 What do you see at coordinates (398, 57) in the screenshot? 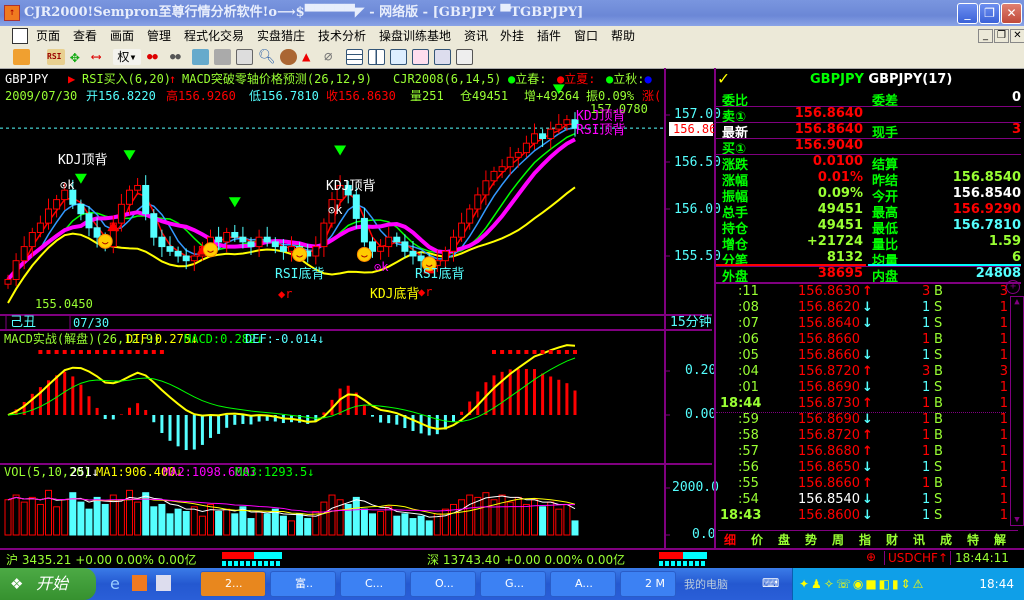
I see `window-chart-icon` at bounding box center [398, 57].